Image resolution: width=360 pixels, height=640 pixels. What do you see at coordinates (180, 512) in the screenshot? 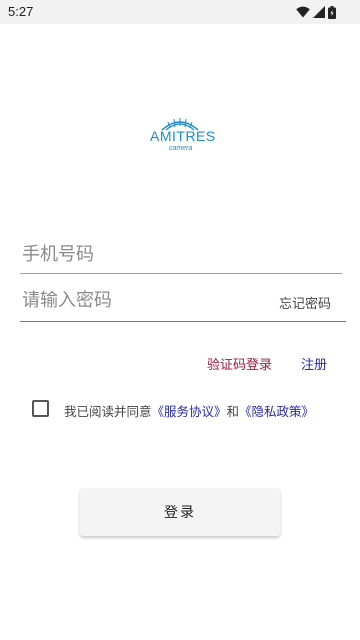
I see `login-button: 登录` at bounding box center [180, 512].